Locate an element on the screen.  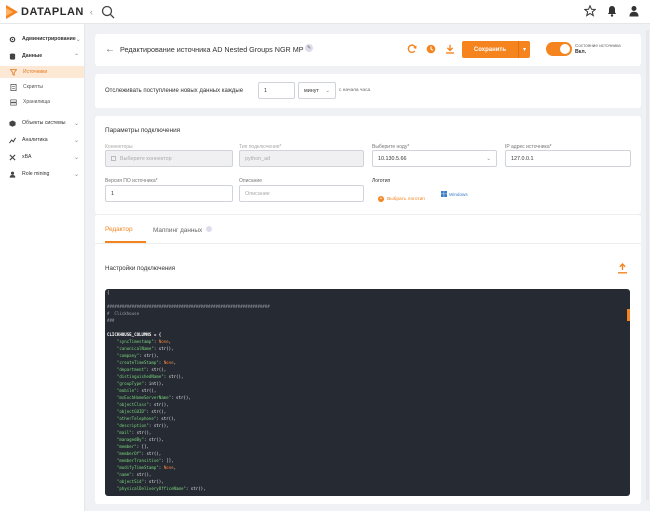
plus-icon: + is located at coordinates (381, 199).